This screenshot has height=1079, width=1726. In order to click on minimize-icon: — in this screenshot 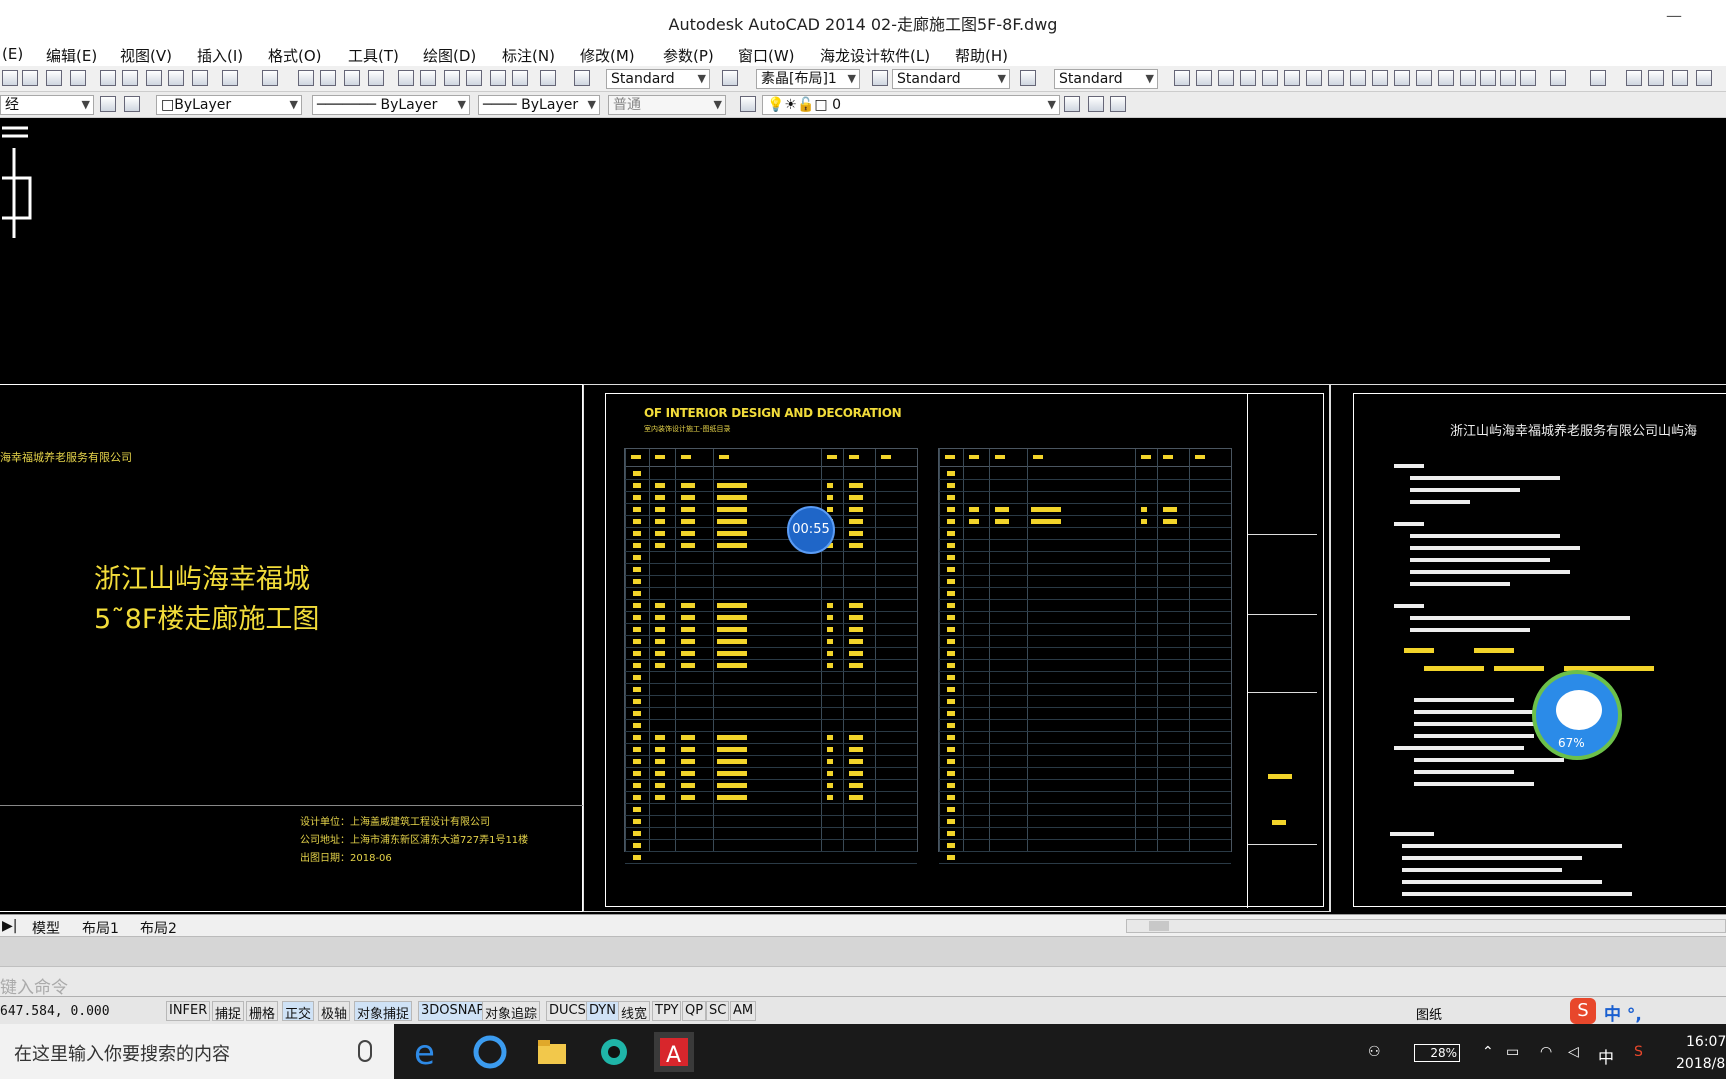, I will do `click(1676, 16)`.